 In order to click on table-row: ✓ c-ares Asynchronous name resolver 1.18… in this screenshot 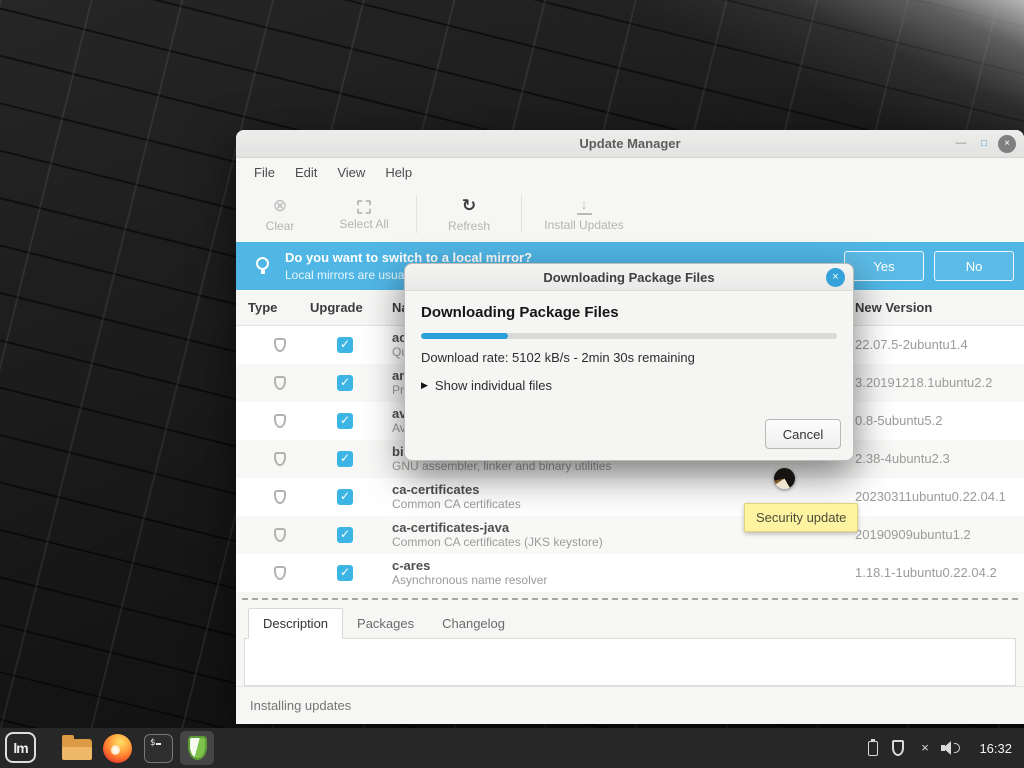, I will do `click(630, 573)`.